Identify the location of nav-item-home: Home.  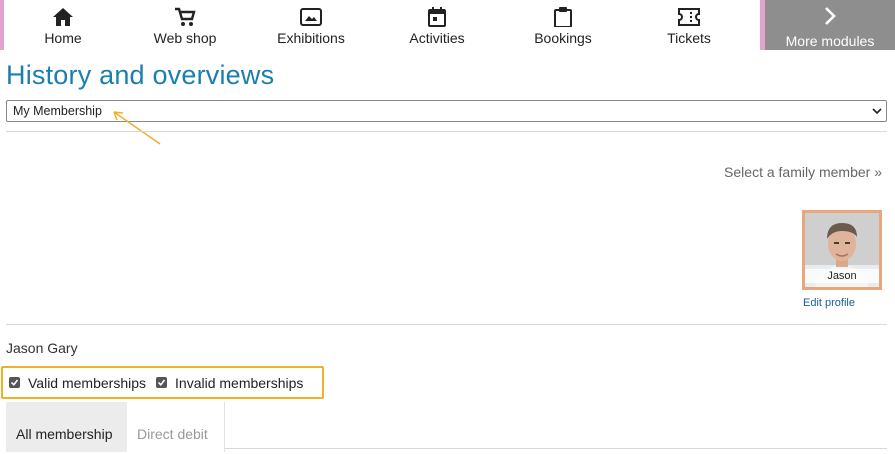
(63, 25).